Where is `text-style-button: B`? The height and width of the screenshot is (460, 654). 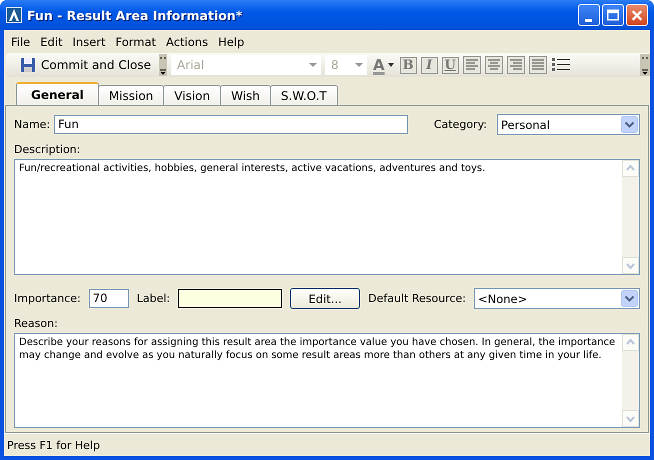 text-style-button: B is located at coordinates (408, 65).